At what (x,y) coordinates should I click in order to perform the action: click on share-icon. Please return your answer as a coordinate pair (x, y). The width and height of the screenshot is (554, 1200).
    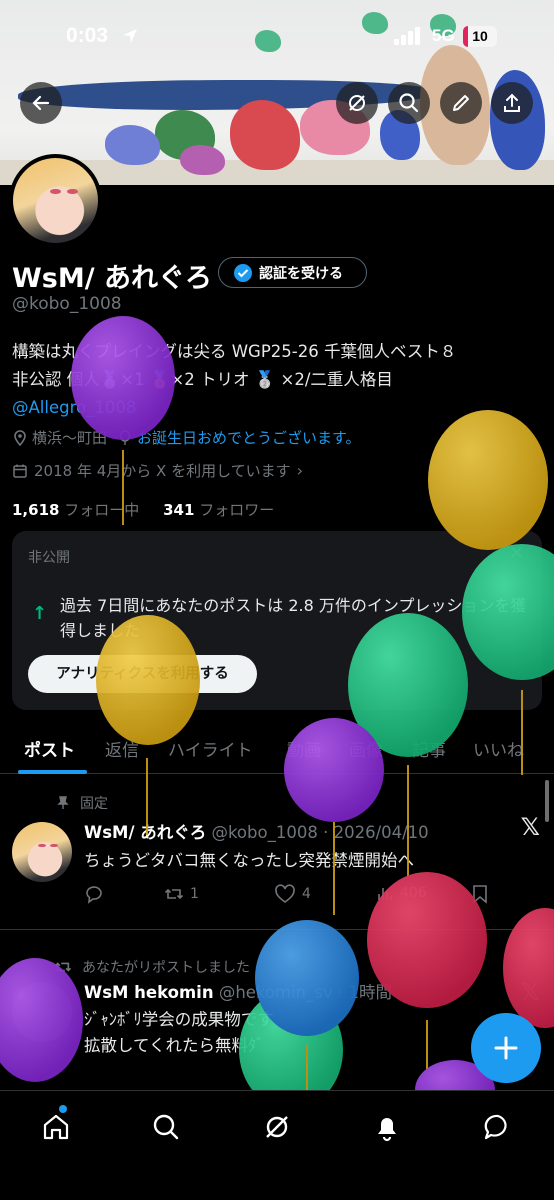
    Looking at the image, I should click on (512, 102).